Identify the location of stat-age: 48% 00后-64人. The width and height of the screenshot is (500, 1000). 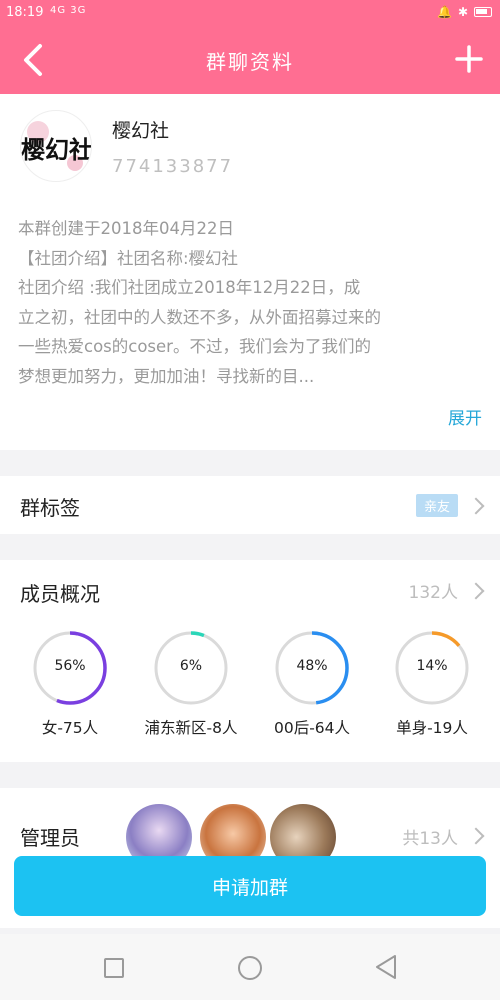
(312, 690).